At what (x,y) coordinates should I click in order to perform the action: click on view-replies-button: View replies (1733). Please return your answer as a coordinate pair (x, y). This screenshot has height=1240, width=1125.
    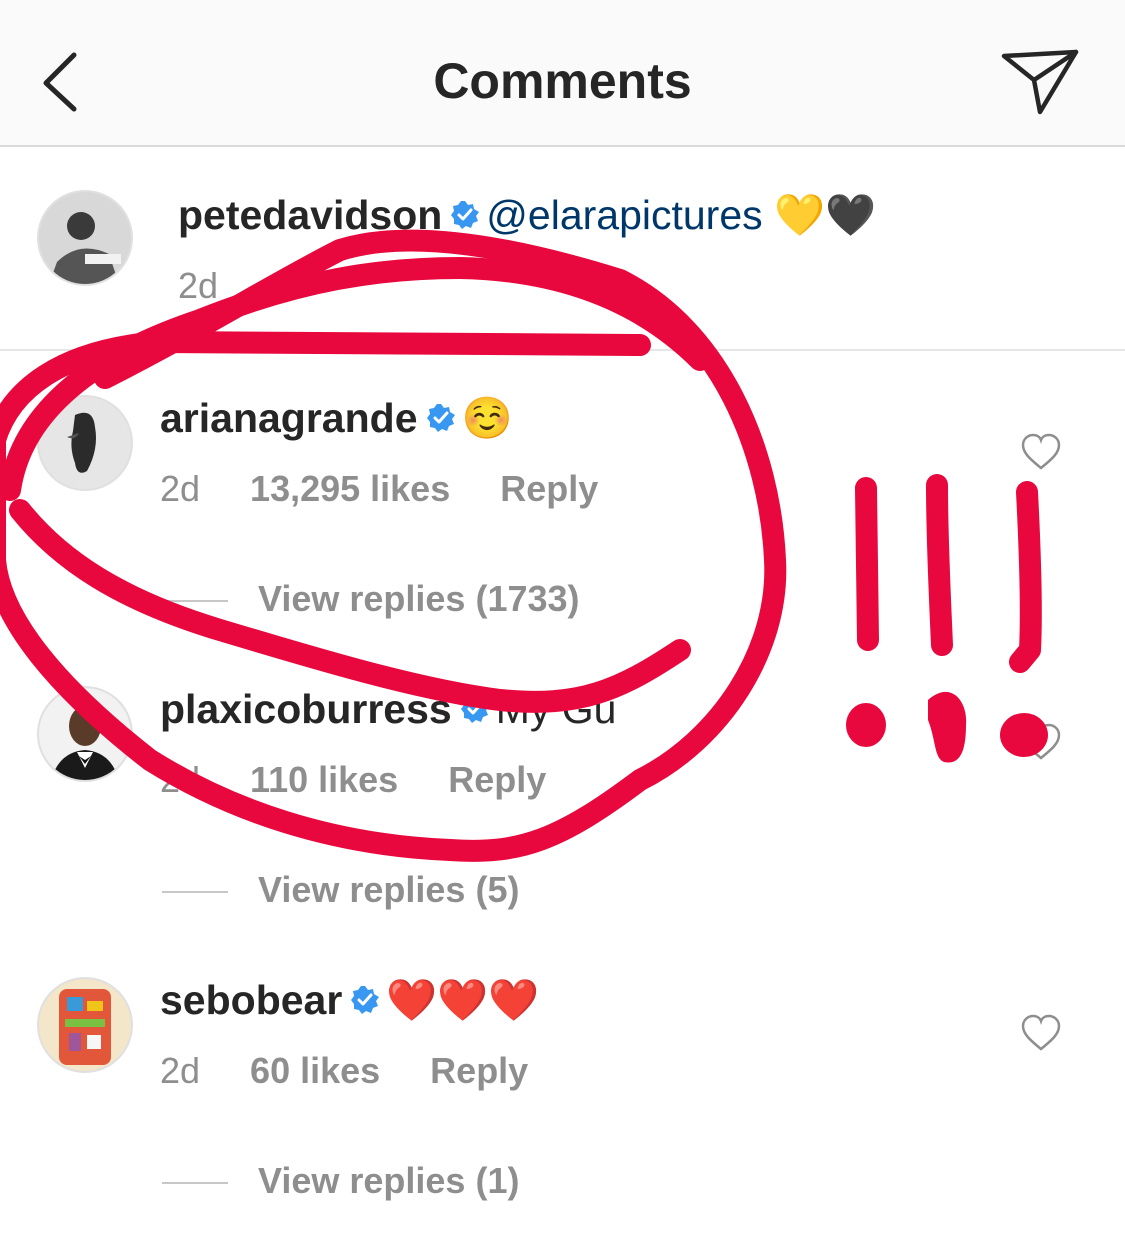
    Looking at the image, I should click on (371, 599).